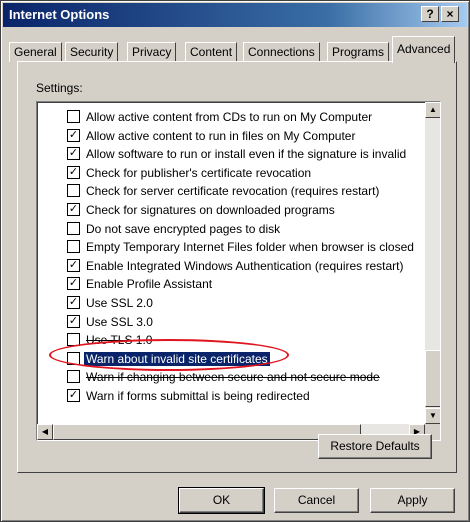 This screenshot has height=522, width=470. I want to click on apply-button: Apply, so click(412, 500).